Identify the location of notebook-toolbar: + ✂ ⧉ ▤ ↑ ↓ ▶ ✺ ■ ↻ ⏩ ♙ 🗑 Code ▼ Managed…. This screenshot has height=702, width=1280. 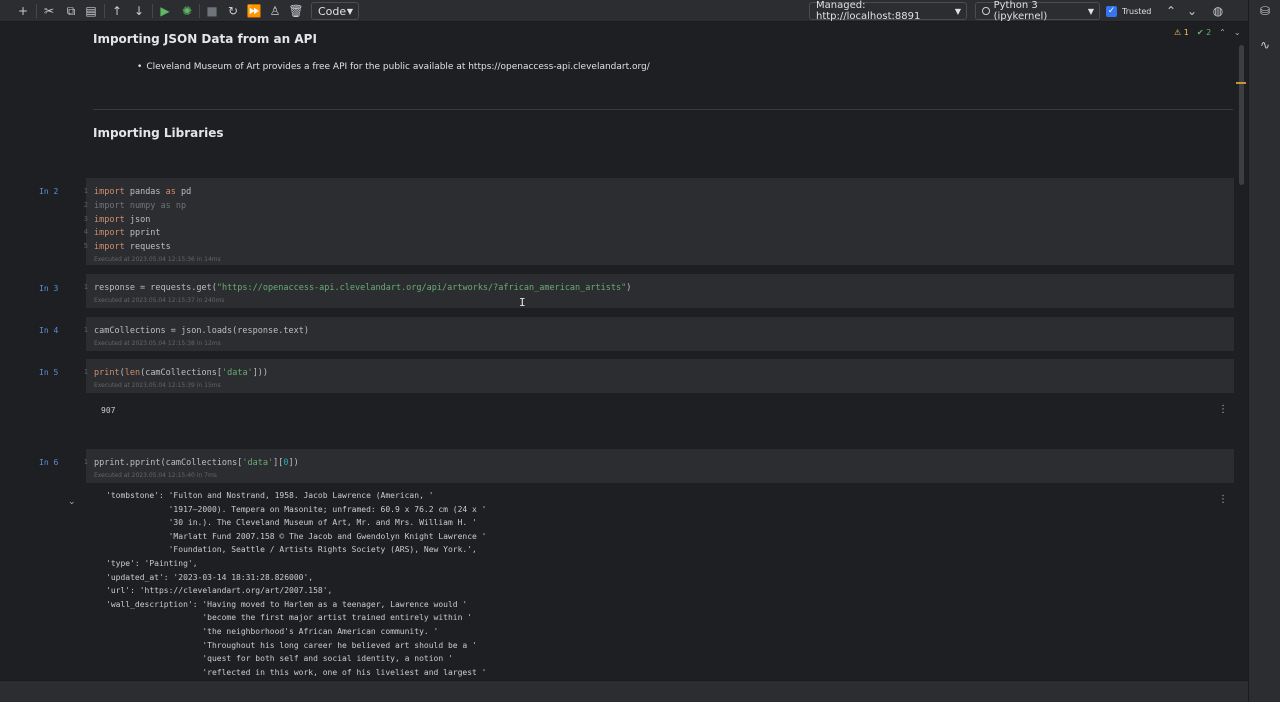
(624, 11).